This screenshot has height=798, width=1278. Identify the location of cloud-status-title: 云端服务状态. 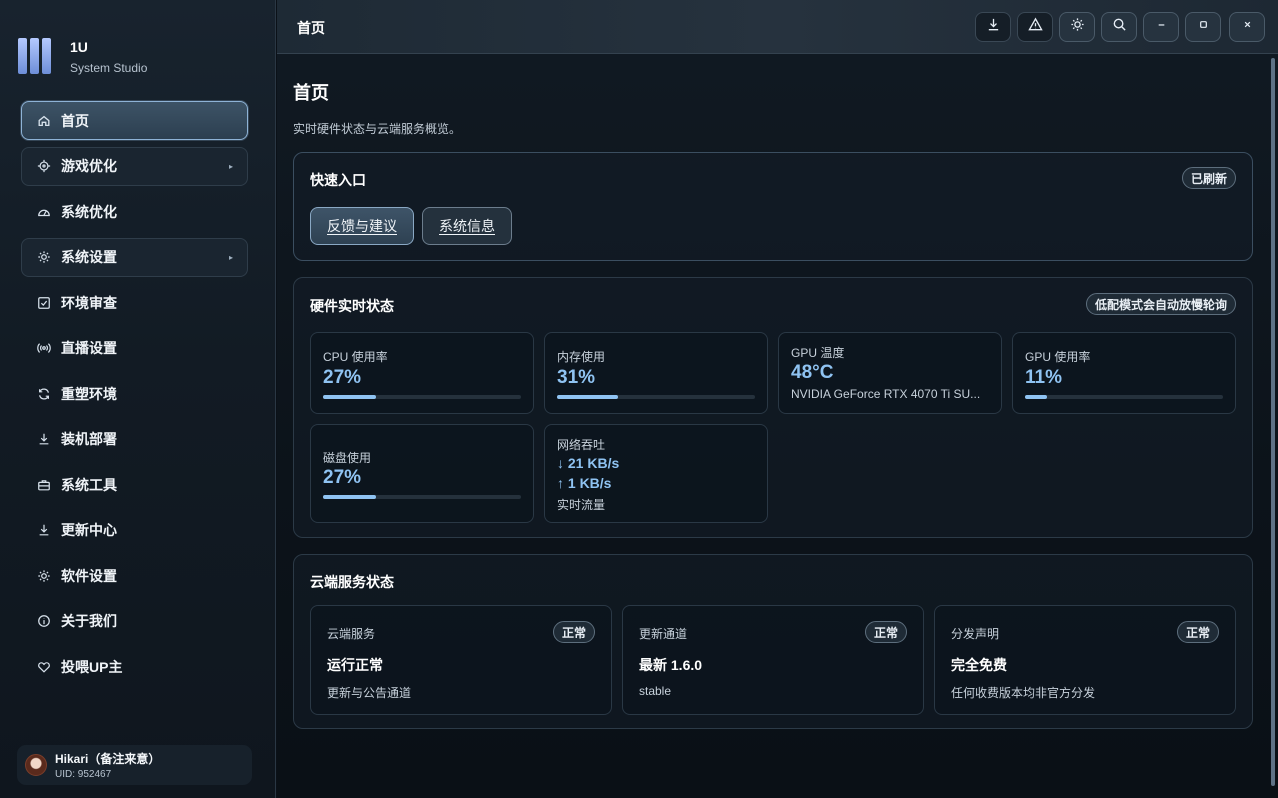
(352, 582).